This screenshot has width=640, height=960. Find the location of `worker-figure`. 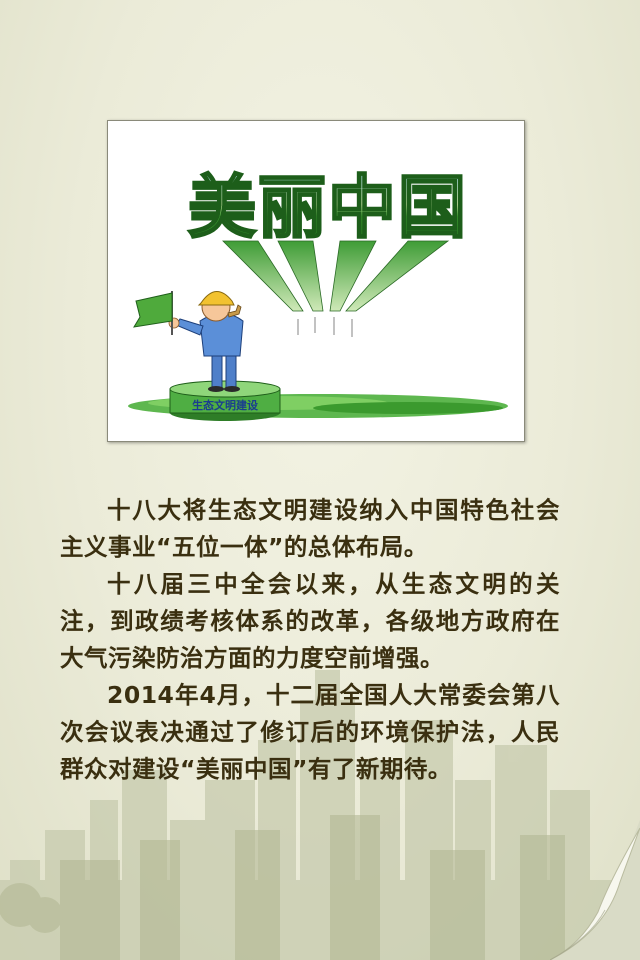

worker-figure is located at coordinates (206, 341).